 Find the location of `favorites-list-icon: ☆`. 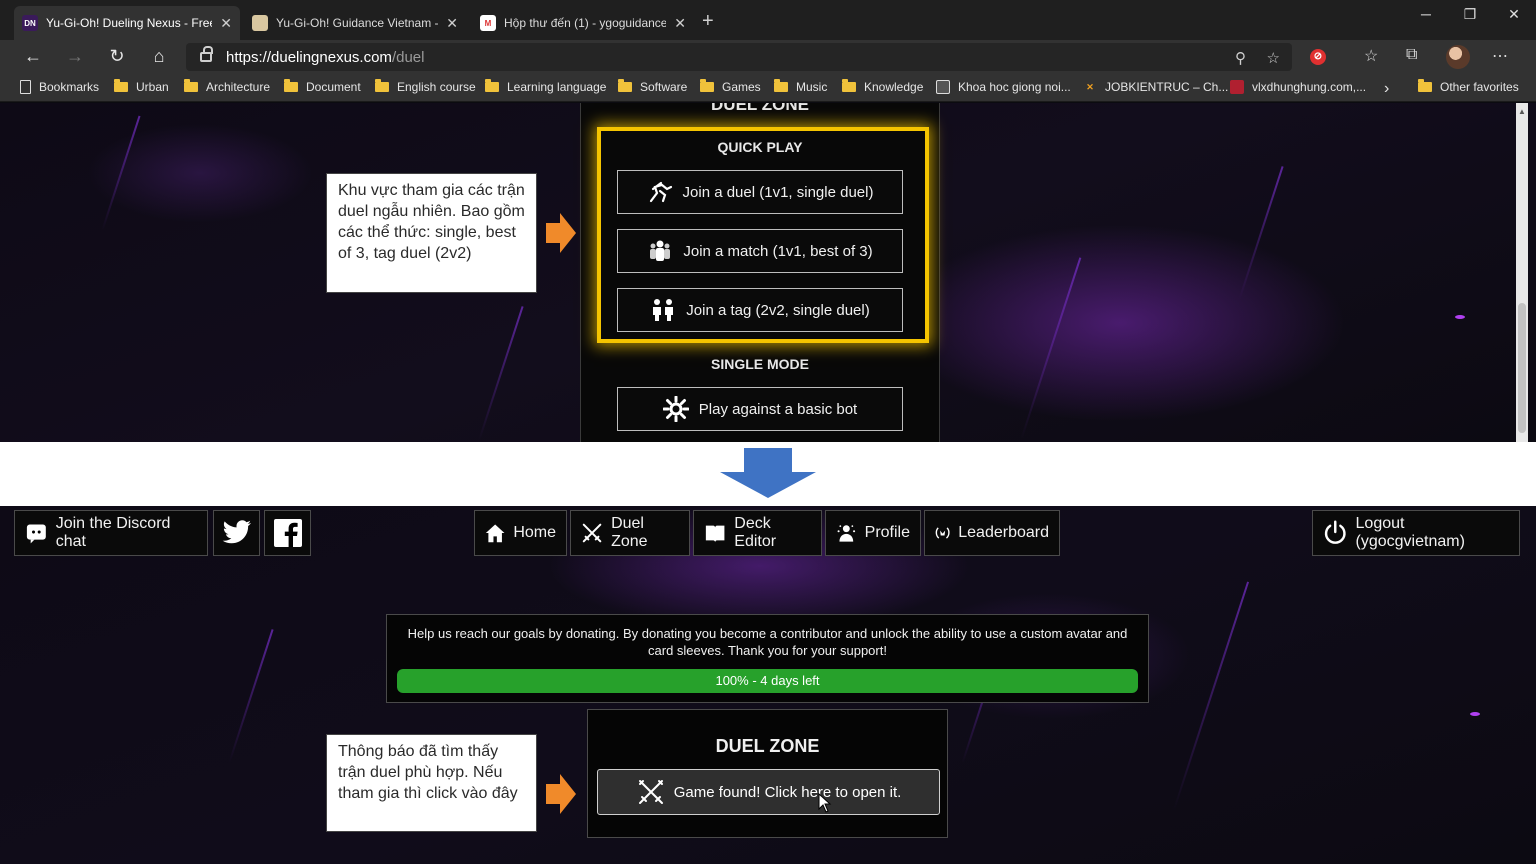

favorites-list-icon: ☆ is located at coordinates (1371, 56).